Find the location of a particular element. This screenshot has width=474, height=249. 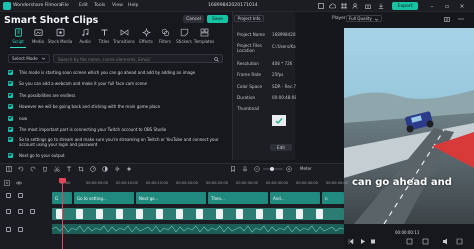

minimize-icon: – is located at coordinates (432, 6).